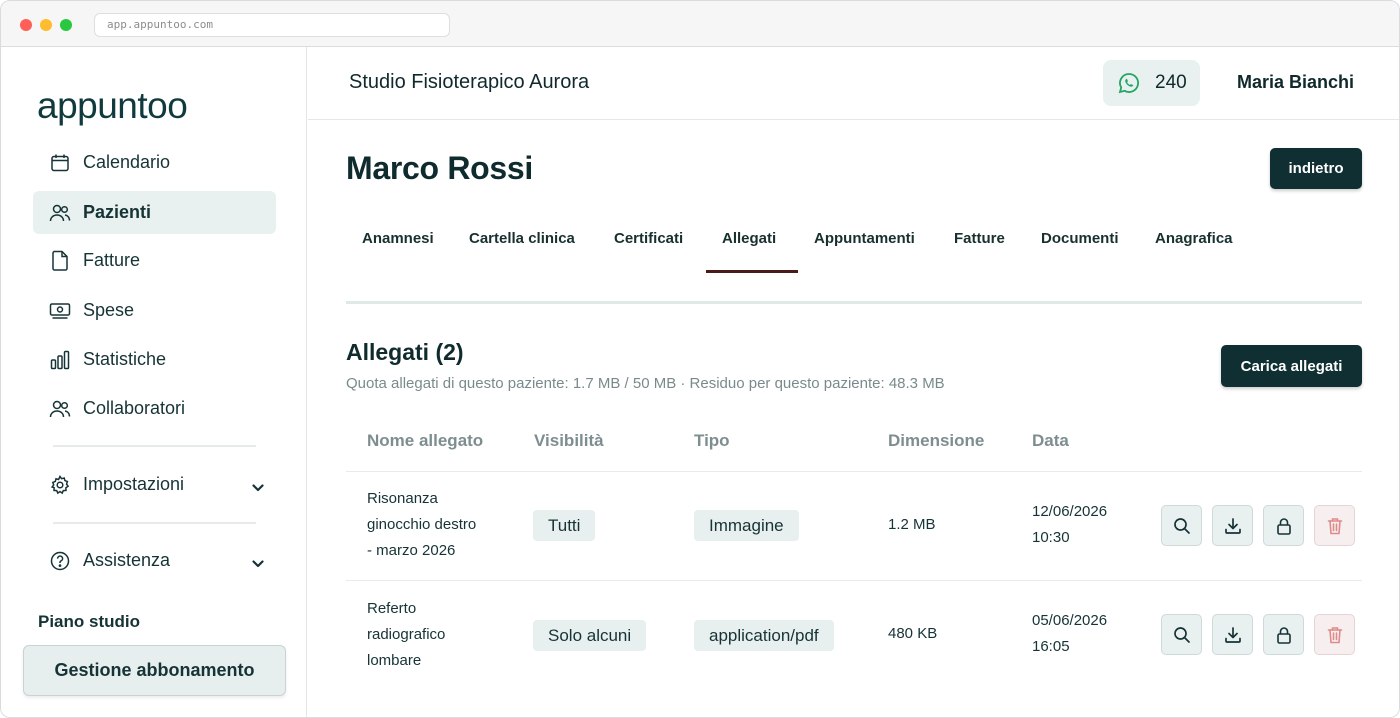 The height and width of the screenshot is (718, 1400). Describe the element at coordinates (425, 441) in the screenshot. I see `column-header-name: Nome allegato` at that location.